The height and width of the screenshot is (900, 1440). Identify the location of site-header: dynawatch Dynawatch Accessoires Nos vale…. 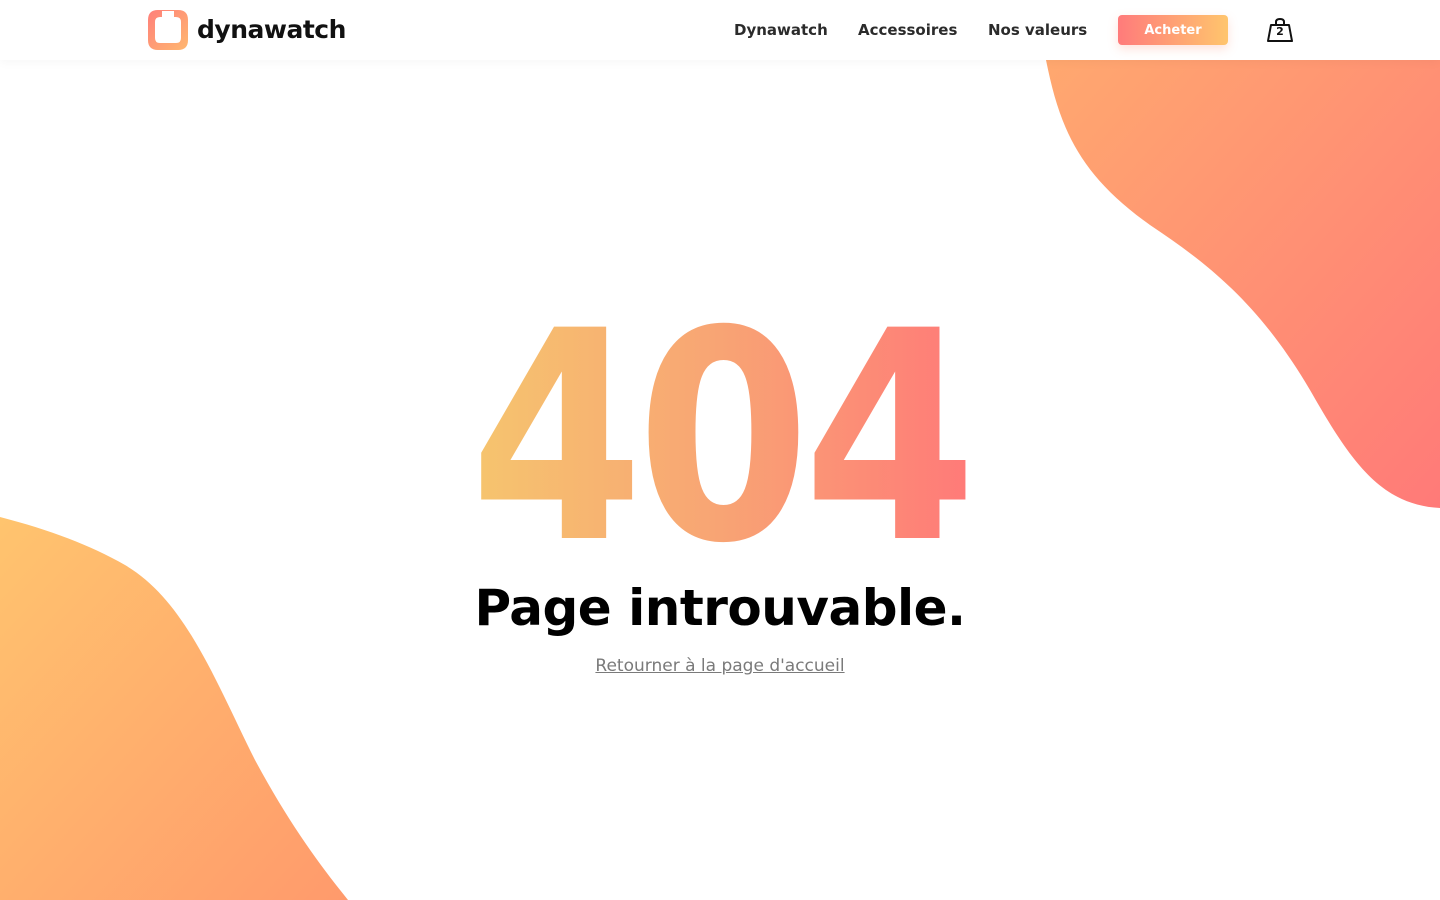
(720, 30).